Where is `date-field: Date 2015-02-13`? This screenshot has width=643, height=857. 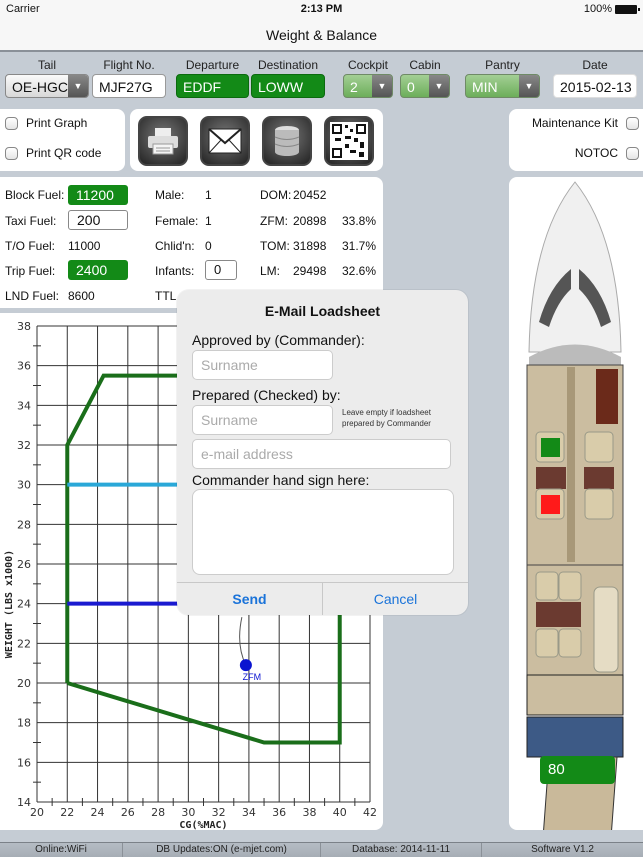 date-field: Date 2015-02-13 is located at coordinates (595, 78).